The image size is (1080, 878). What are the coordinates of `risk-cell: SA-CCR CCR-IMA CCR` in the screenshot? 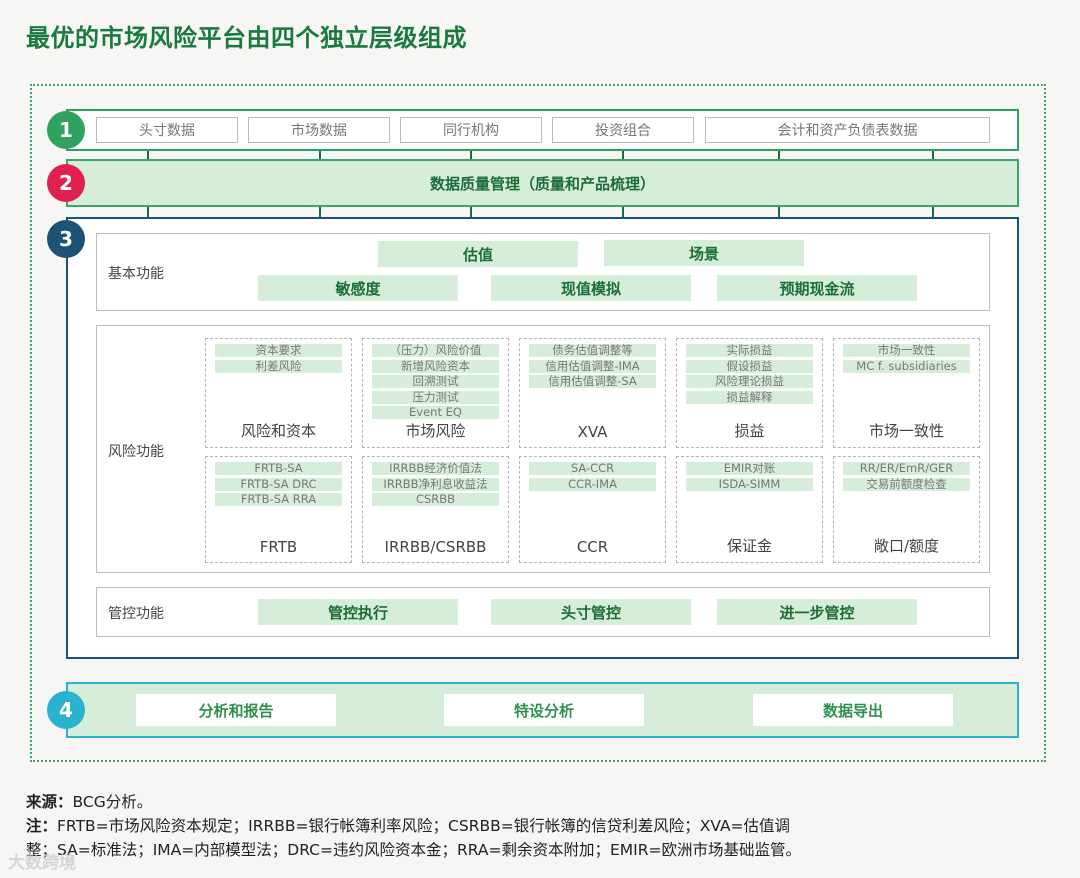 It's located at (592, 509).